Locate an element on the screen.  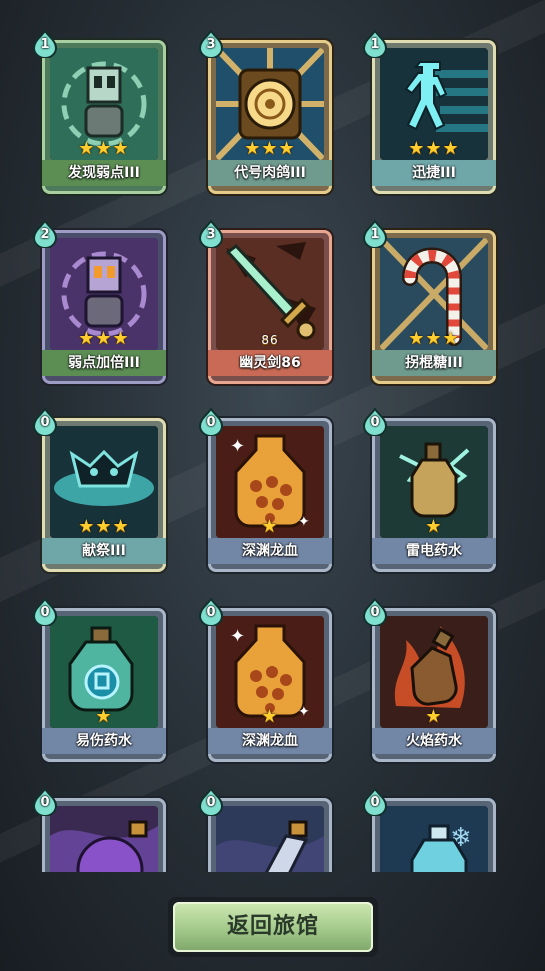
card-label: 幽灵剑86 is located at coordinates (270, 363).